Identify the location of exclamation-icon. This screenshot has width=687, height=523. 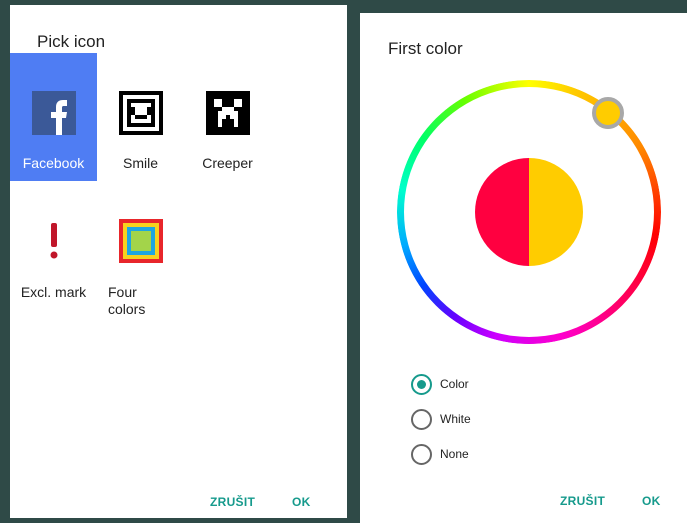
(54, 243).